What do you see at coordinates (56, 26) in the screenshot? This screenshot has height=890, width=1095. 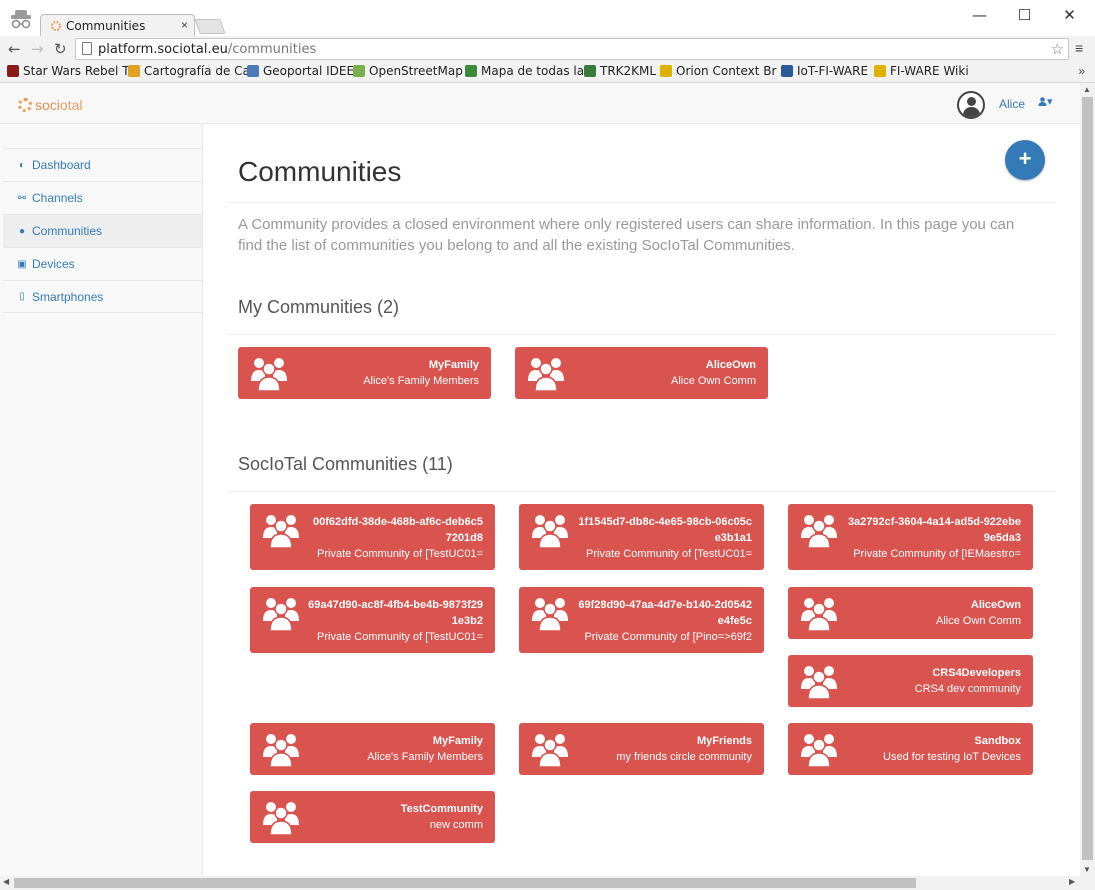 I see `sociotal-favicon-icon` at bounding box center [56, 26].